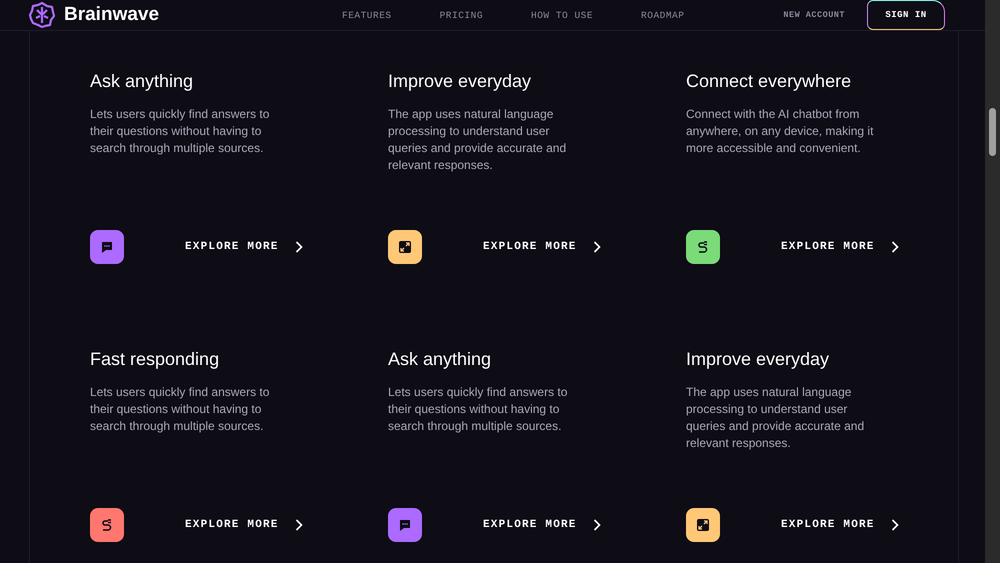 This screenshot has width=1000, height=563. What do you see at coordinates (780, 131) in the screenshot?
I see `card-description: Connect with the AI chatbot from anywhere, on any device, making it more accessible and convenient.` at bounding box center [780, 131].